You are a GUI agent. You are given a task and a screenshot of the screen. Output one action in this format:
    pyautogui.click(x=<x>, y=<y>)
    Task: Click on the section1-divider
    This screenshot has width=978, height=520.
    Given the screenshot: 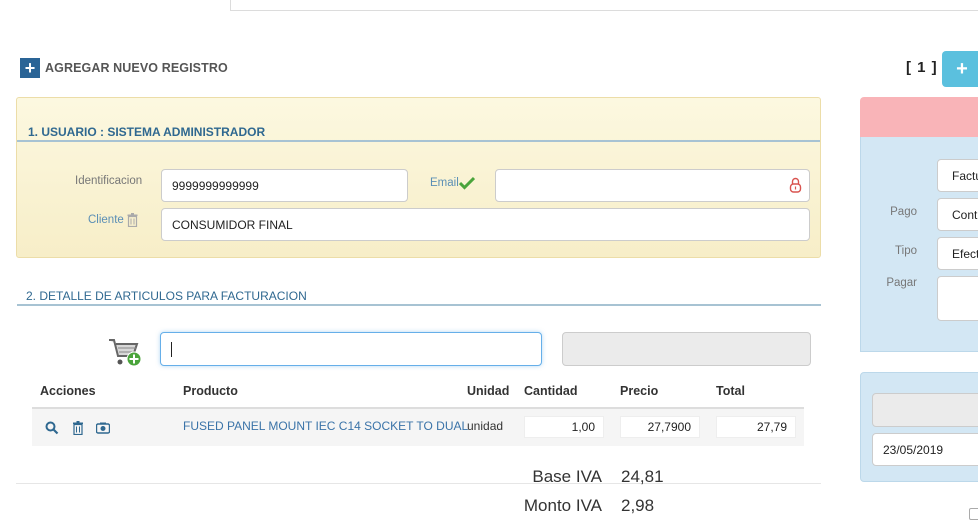 What is the action you would take?
    pyautogui.click(x=418, y=141)
    